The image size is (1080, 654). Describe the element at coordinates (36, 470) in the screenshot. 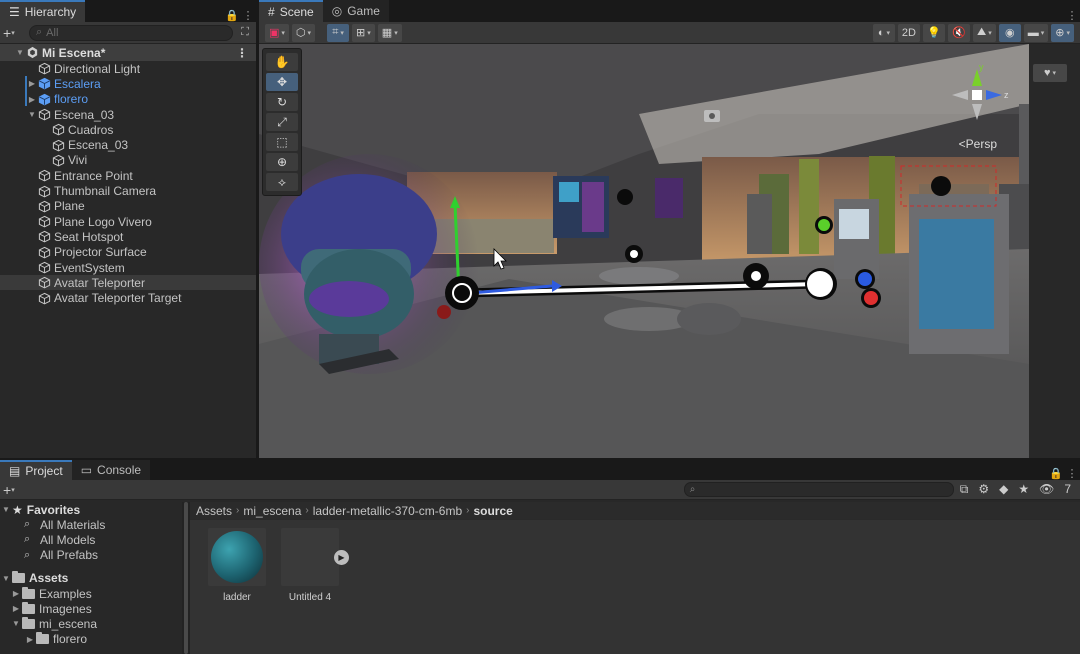

I see `tab-project: ▤ Project` at that location.